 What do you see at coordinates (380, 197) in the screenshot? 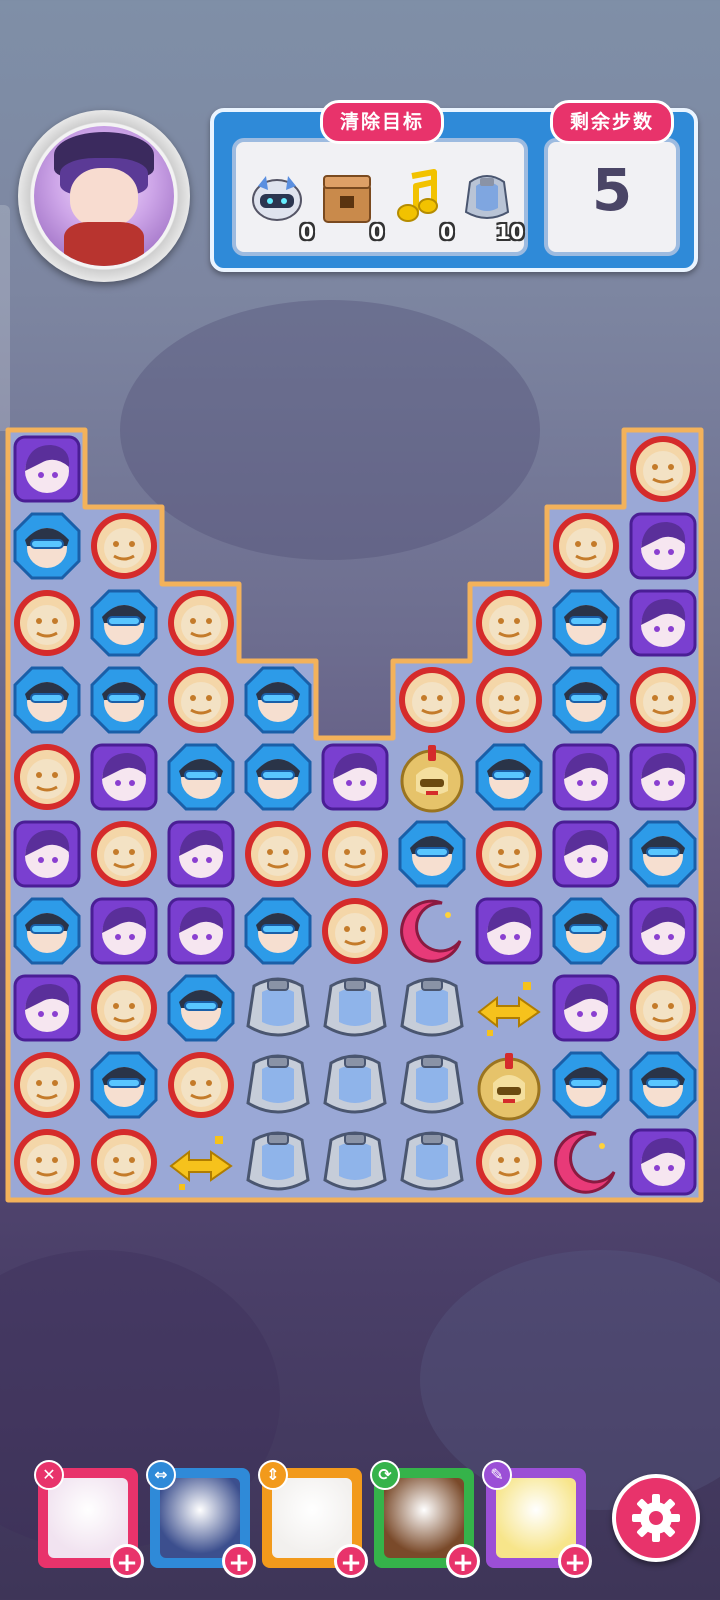
I see `goal-list: 0 0 0 10` at bounding box center [380, 197].